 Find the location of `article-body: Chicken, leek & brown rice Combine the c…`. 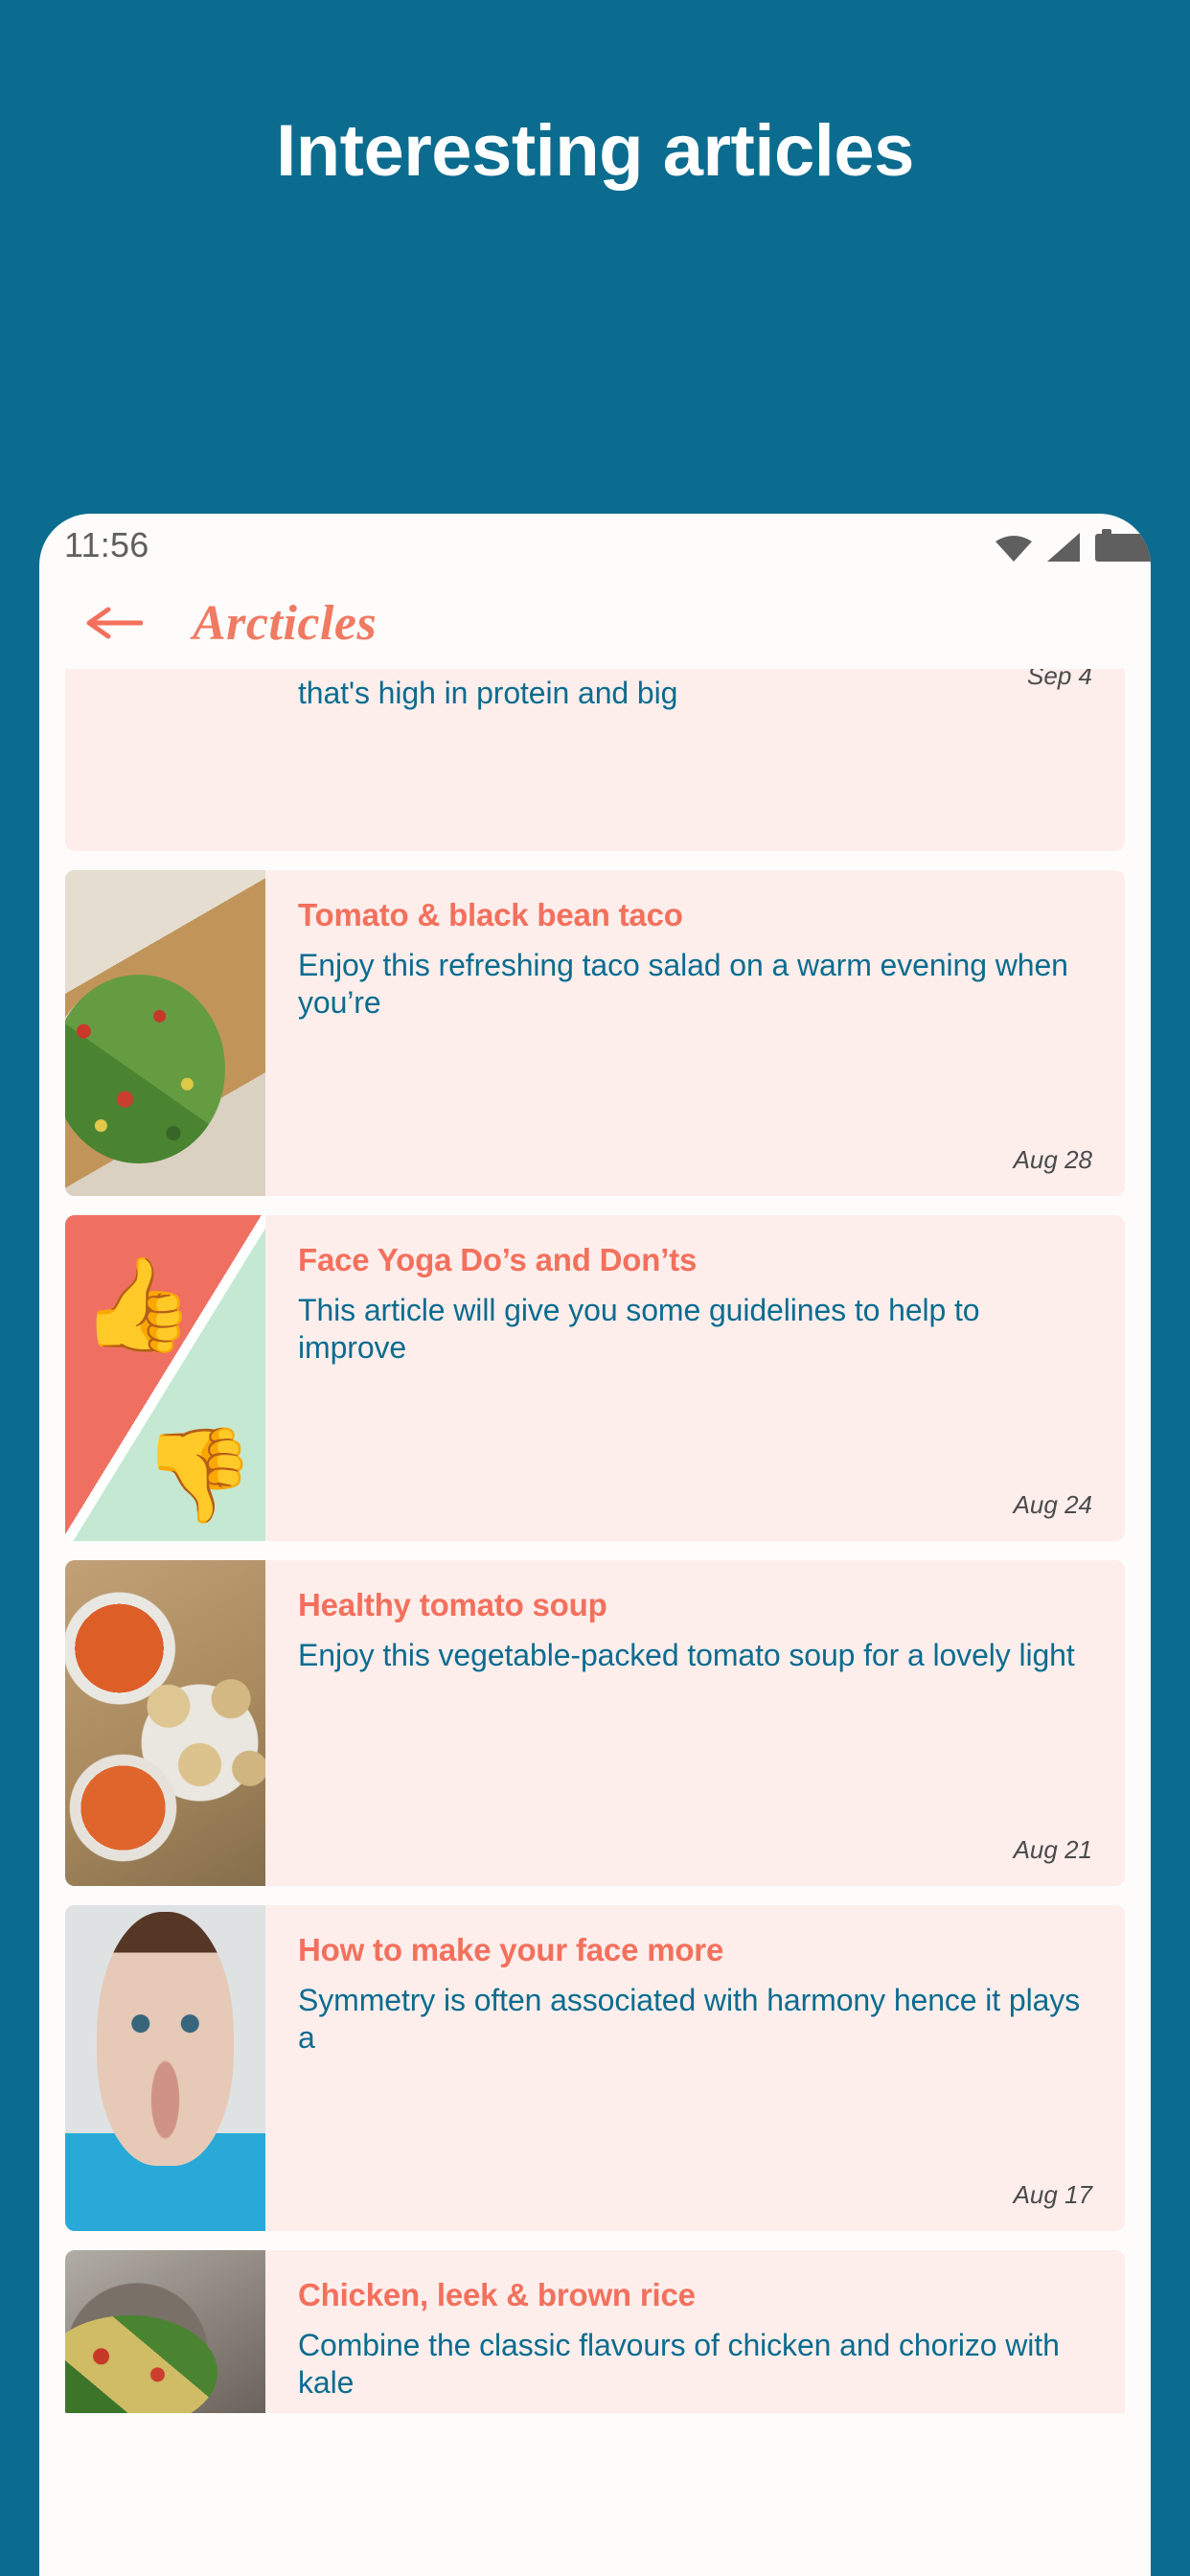

article-body: Chicken, leek & brown rice Combine the c… is located at coordinates (695, 2331).